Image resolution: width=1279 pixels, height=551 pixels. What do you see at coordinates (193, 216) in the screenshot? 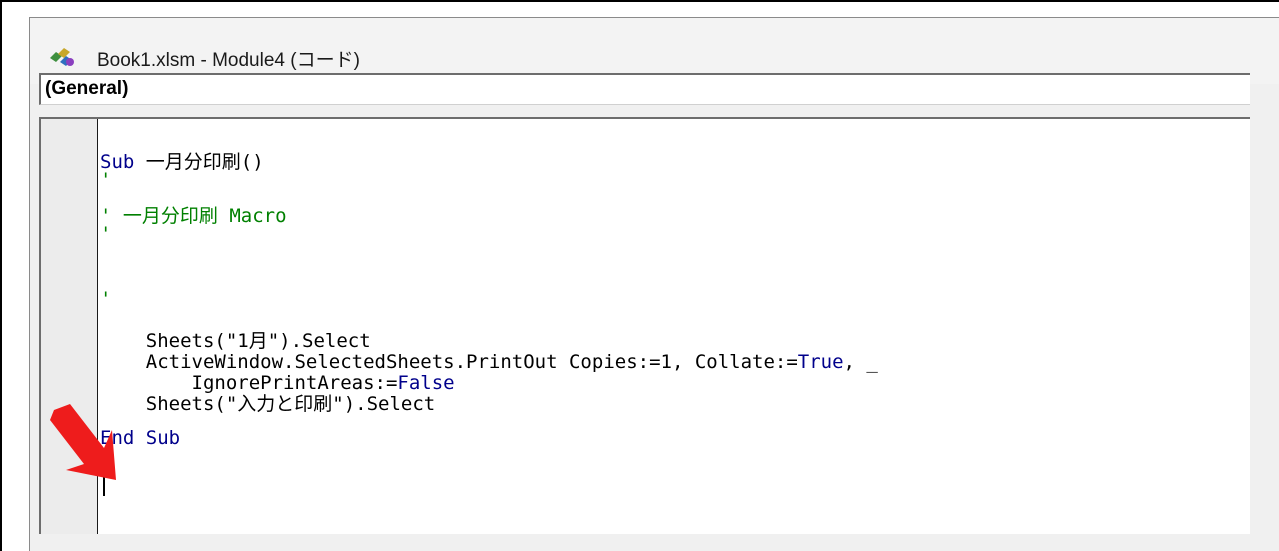
I see `code-line-3: ' 一月分印刷 Macro` at bounding box center [193, 216].